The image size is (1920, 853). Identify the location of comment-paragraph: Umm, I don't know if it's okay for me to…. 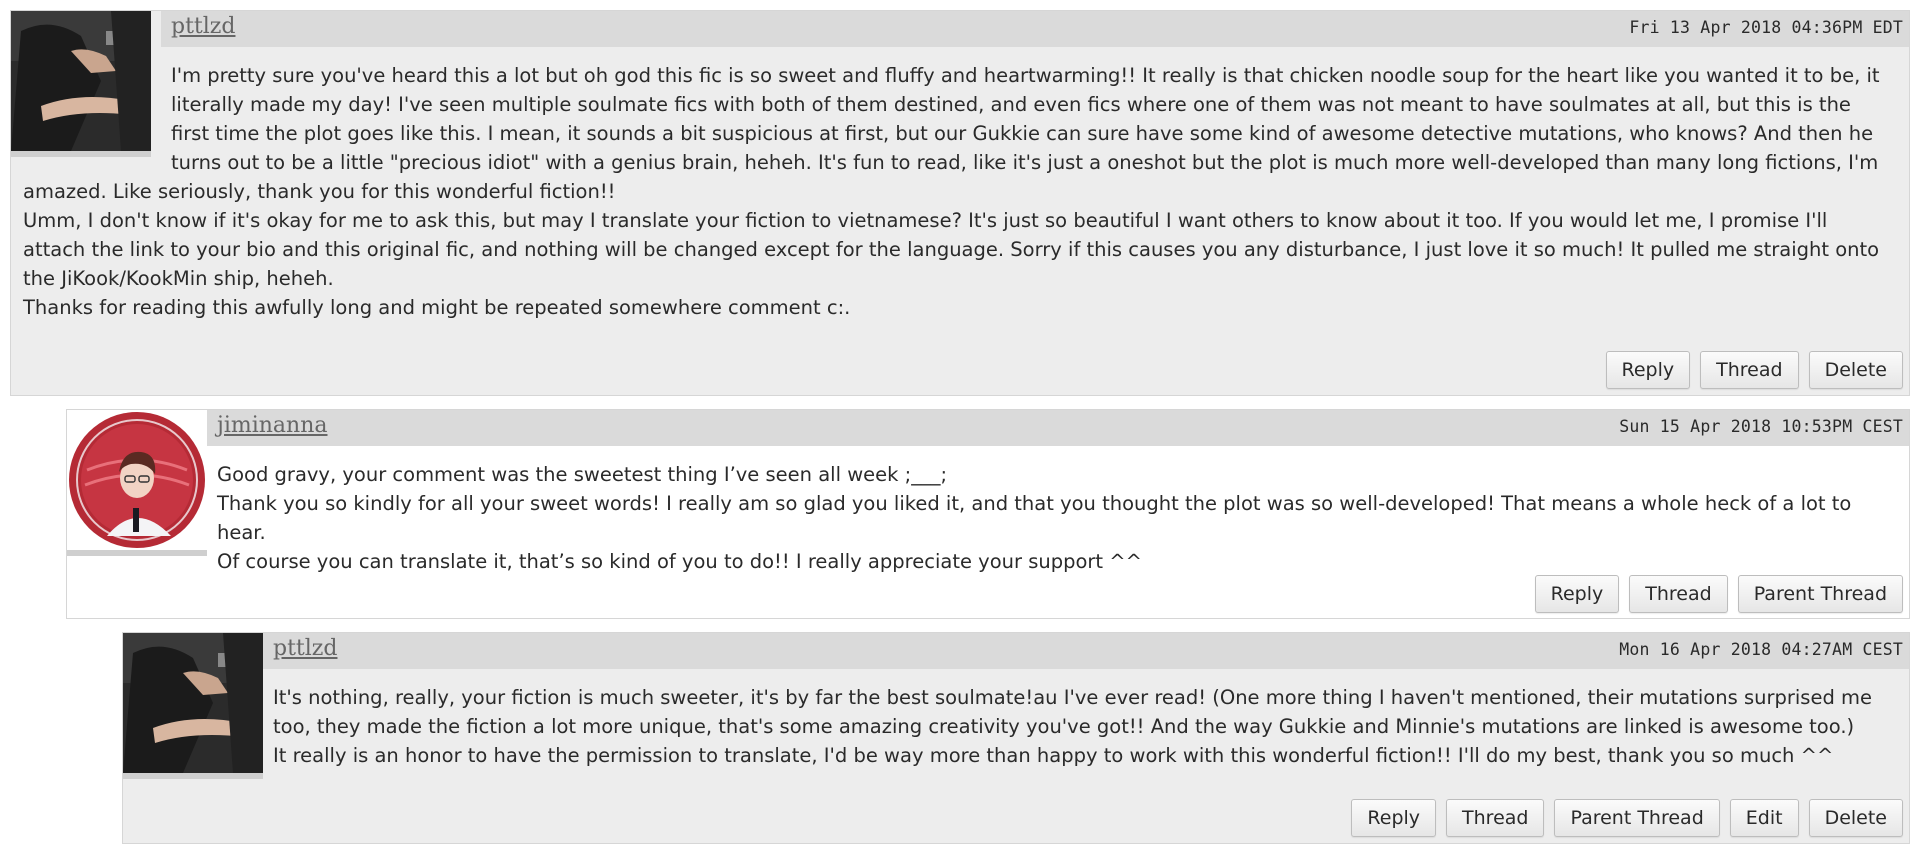
(951, 249).